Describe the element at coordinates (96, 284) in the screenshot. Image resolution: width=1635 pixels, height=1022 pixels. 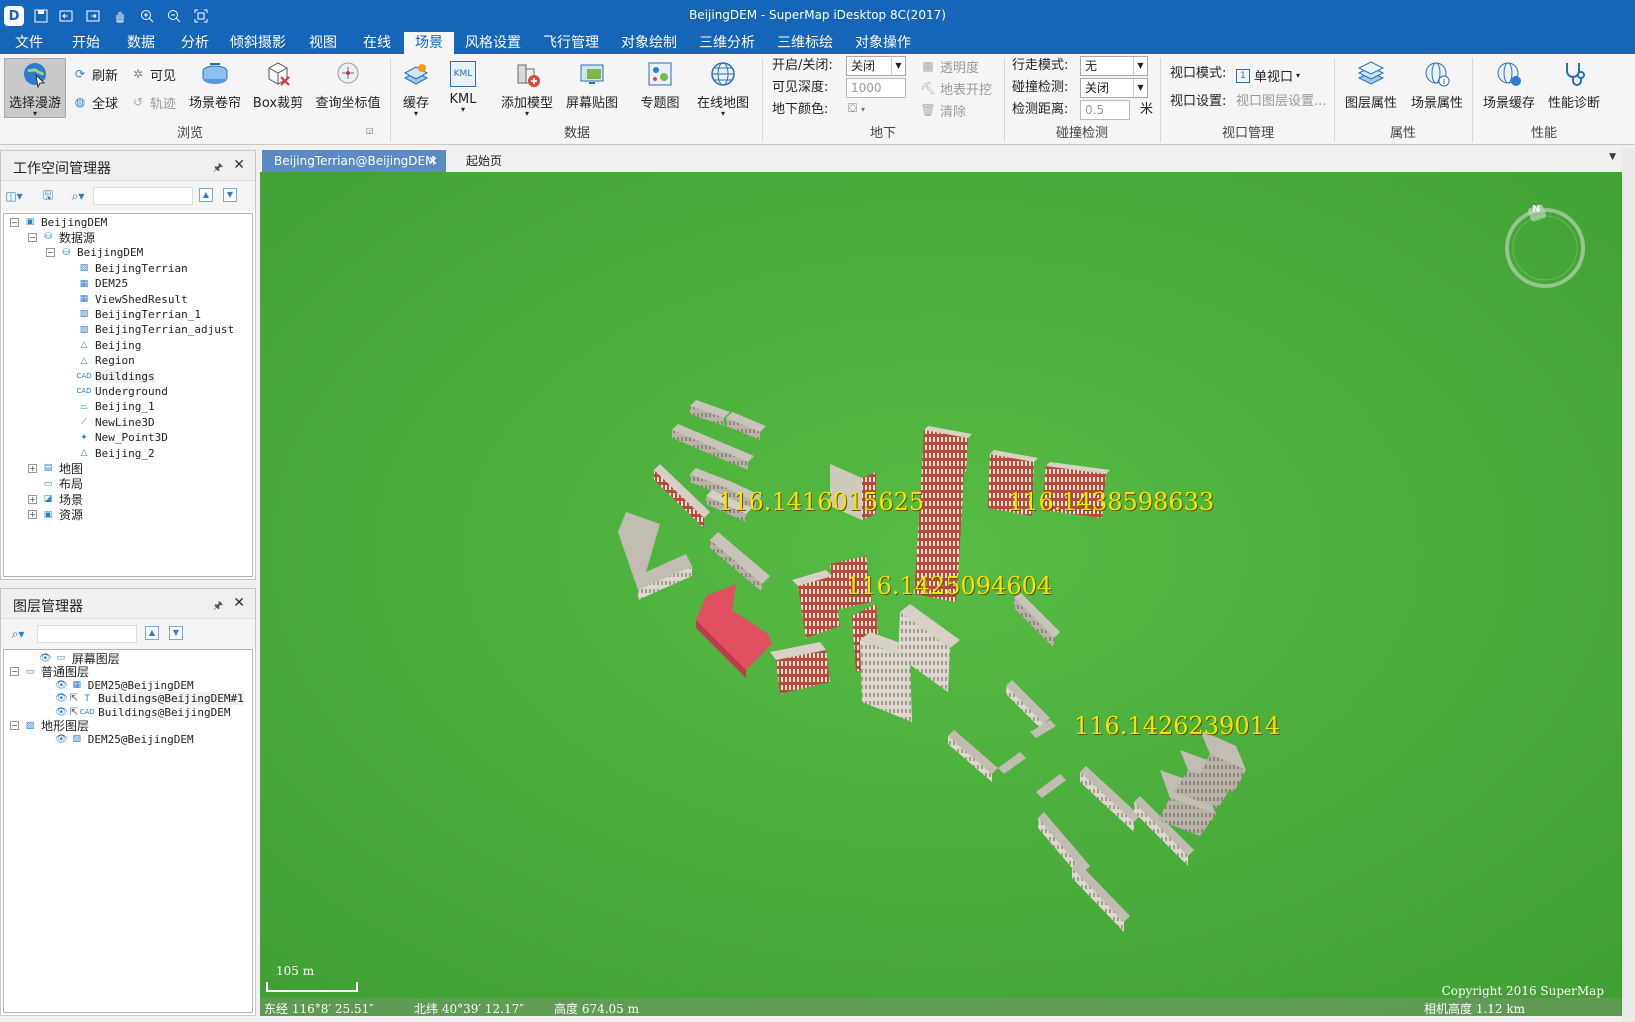
I see `tree-node: ▦ DEM25` at that location.